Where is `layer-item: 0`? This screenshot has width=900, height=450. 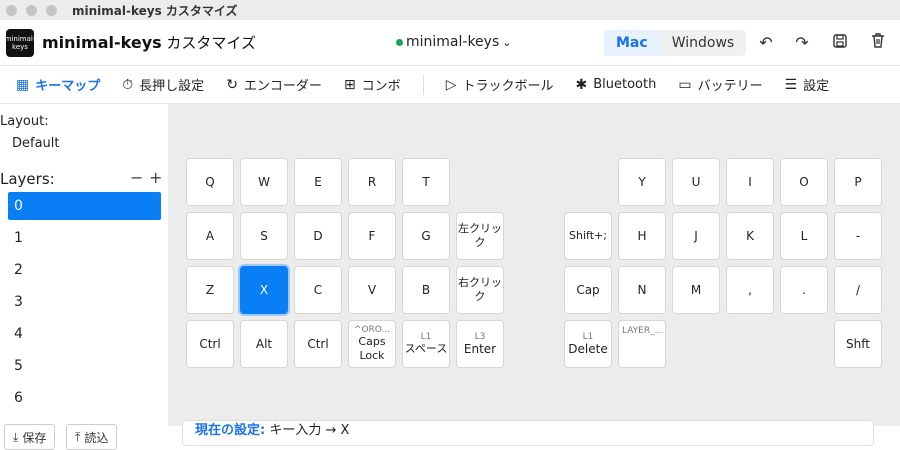 layer-item: 0 is located at coordinates (84, 206).